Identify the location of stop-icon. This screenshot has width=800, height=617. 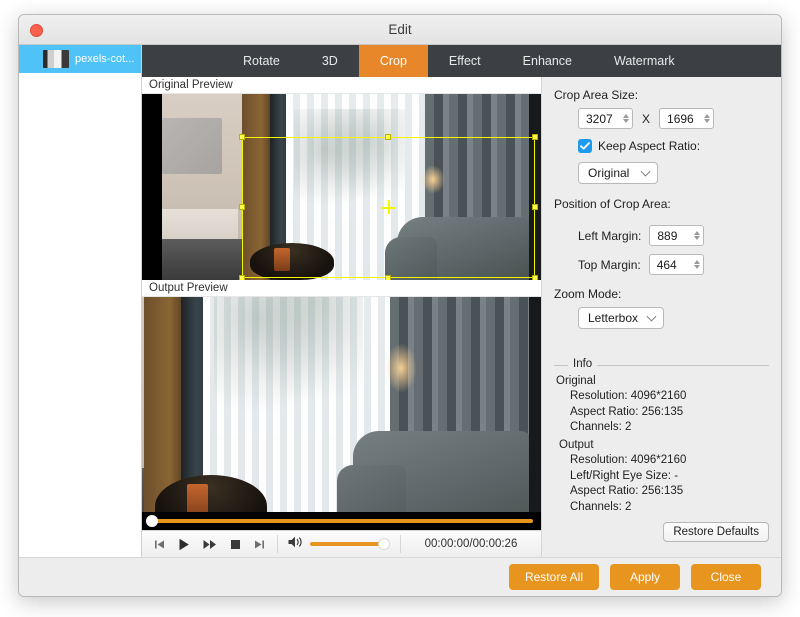
(235, 544).